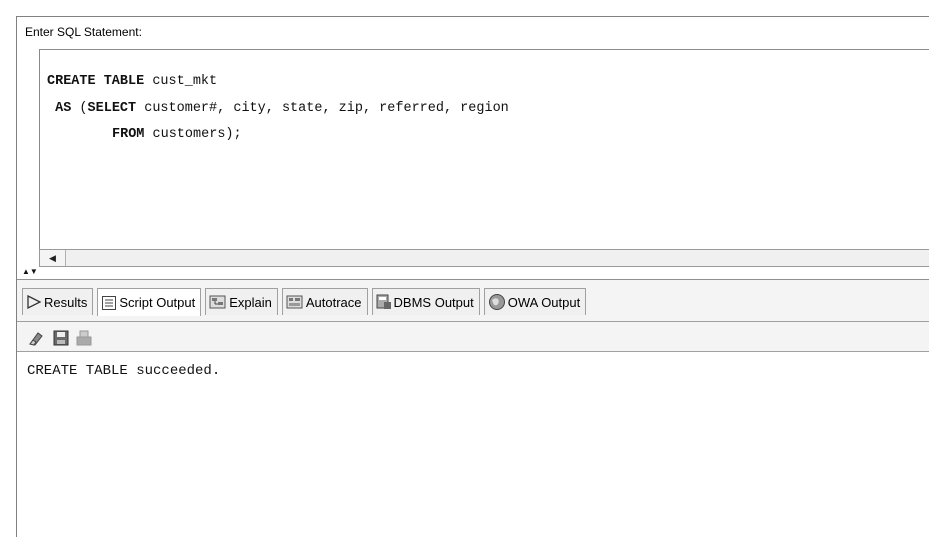 This screenshot has width=929, height=537. I want to click on explain-icon, so click(218, 302).